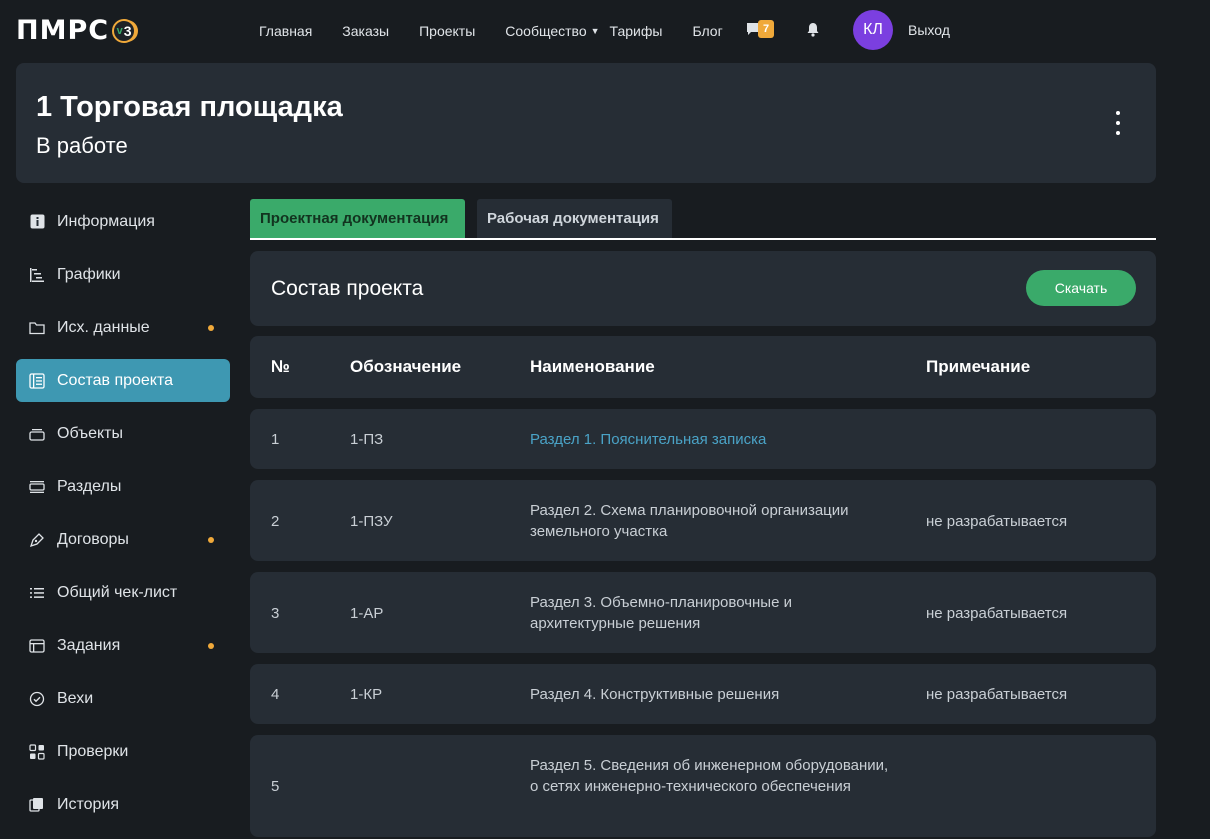 The height and width of the screenshot is (839, 1210). What do you see at coordinates (37, 328) in the screenshot?
I see `folder-icon` at bounding box center [37, 328].